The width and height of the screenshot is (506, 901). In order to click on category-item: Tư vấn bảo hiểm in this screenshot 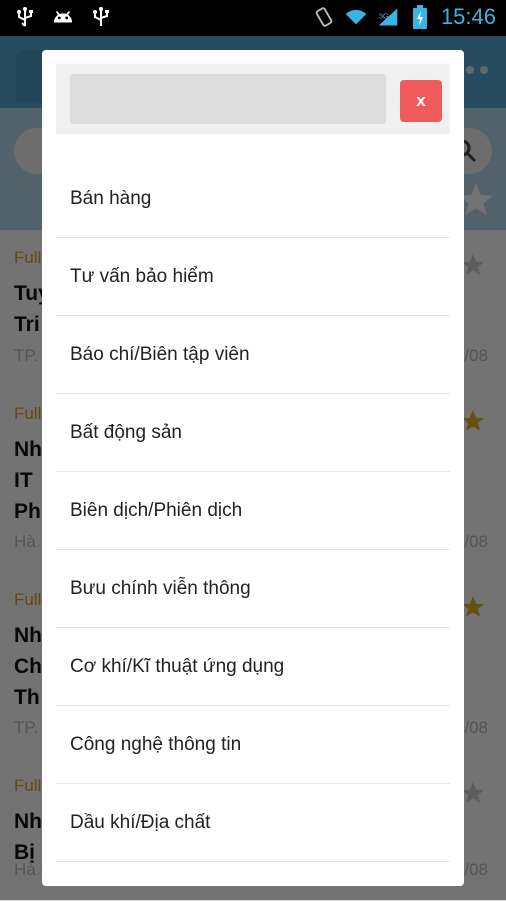, I will do `click(253, 277)`.